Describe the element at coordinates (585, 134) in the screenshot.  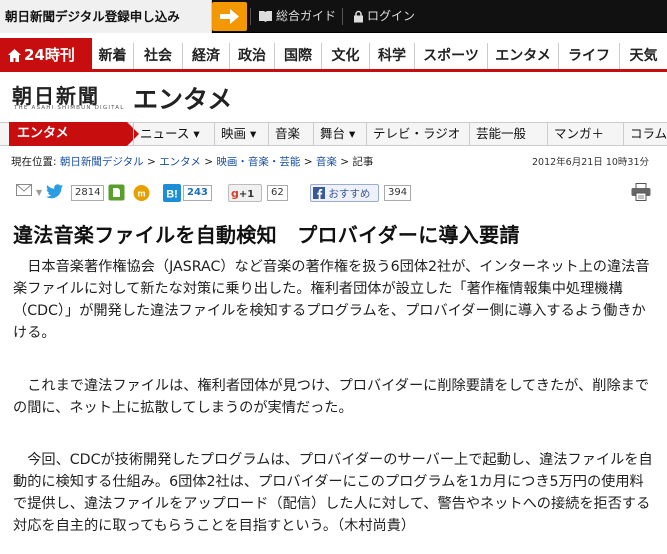
I see `section-nav-manga: マンガ＋` at that location.